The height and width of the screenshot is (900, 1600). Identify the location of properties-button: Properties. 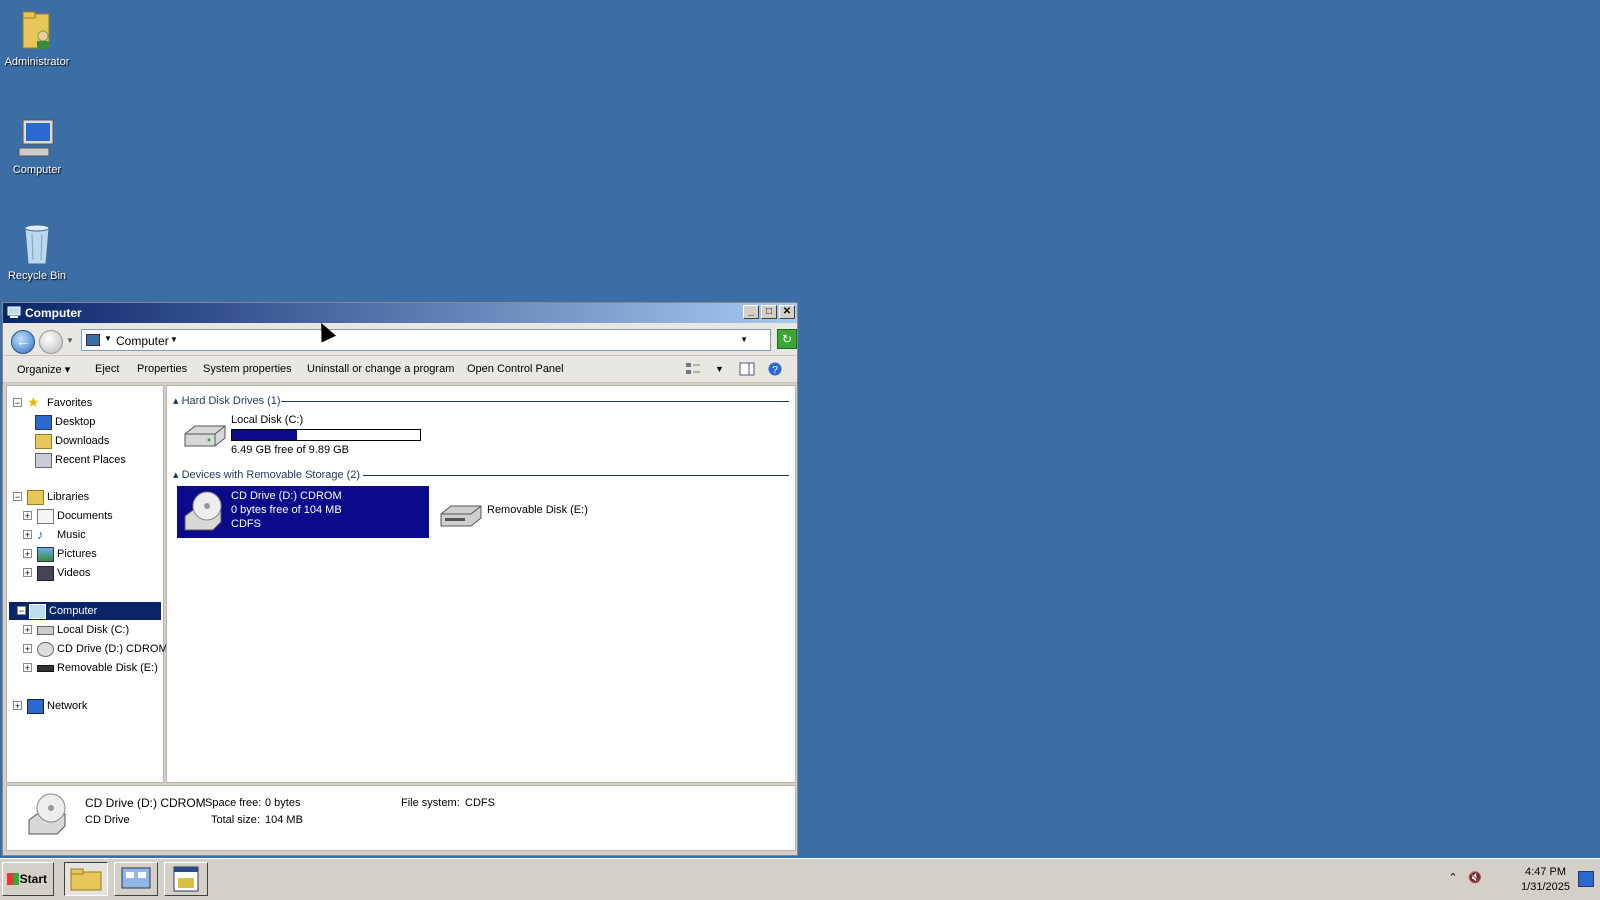
(162, 369).